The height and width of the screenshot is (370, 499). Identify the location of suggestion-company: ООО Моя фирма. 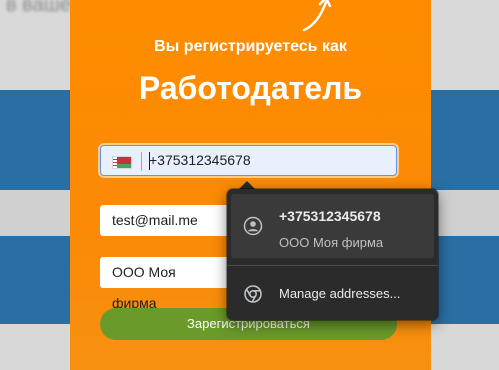
(331, 242).